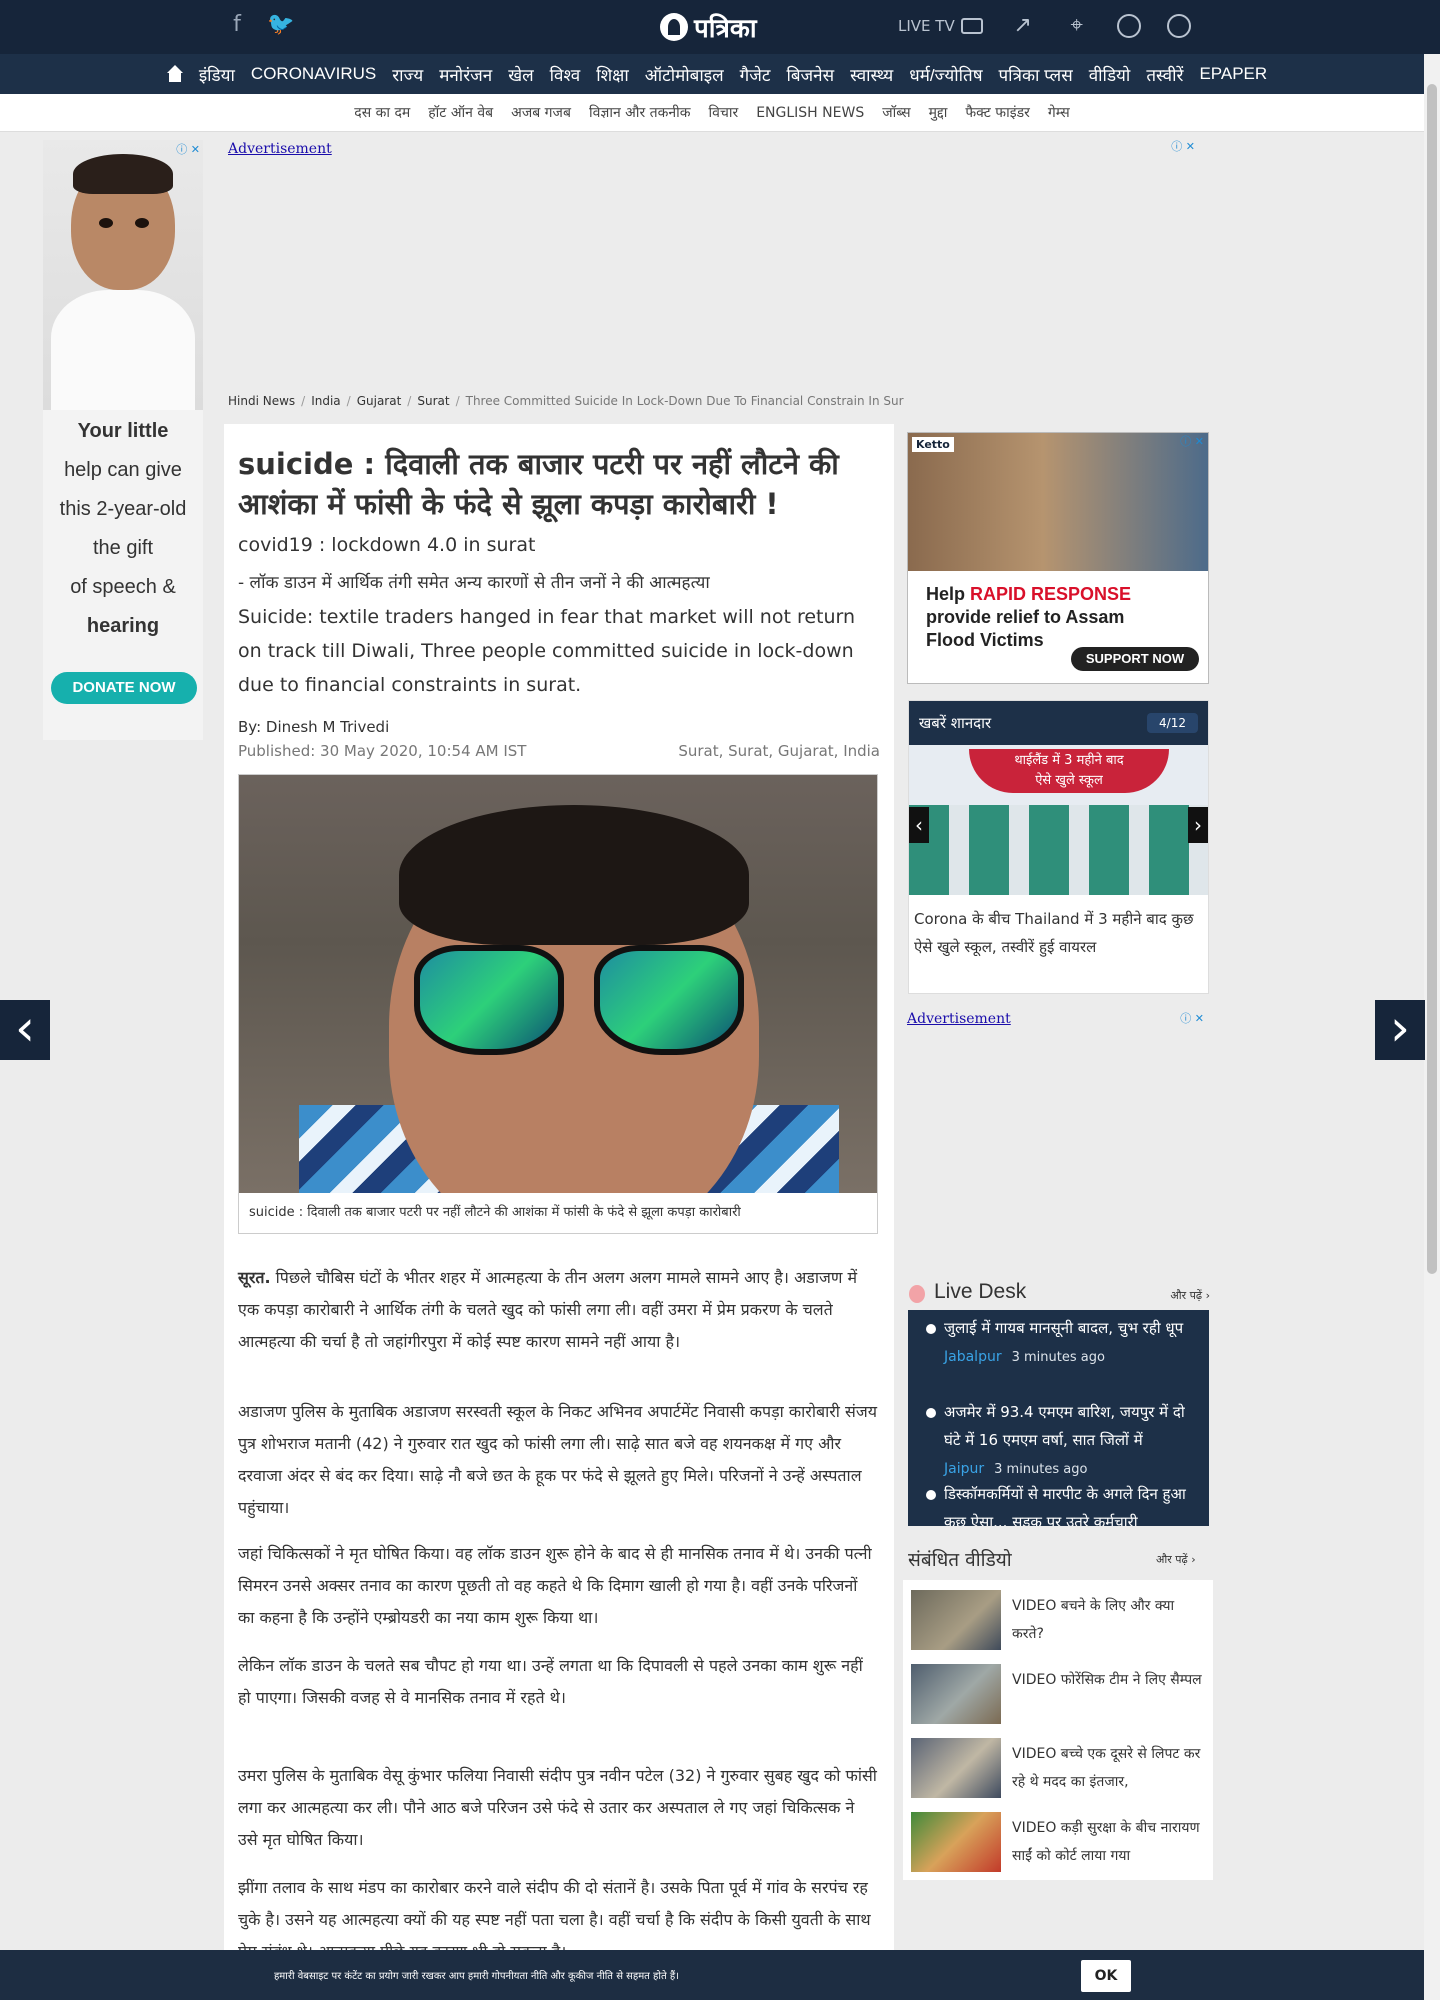 The height and width of the screenshot is (2000, 1440). What do you see at coordinates (25, 1030) in the screenshot?
I see `prev-article-button: ‹` at bounding box center [25, 1030].